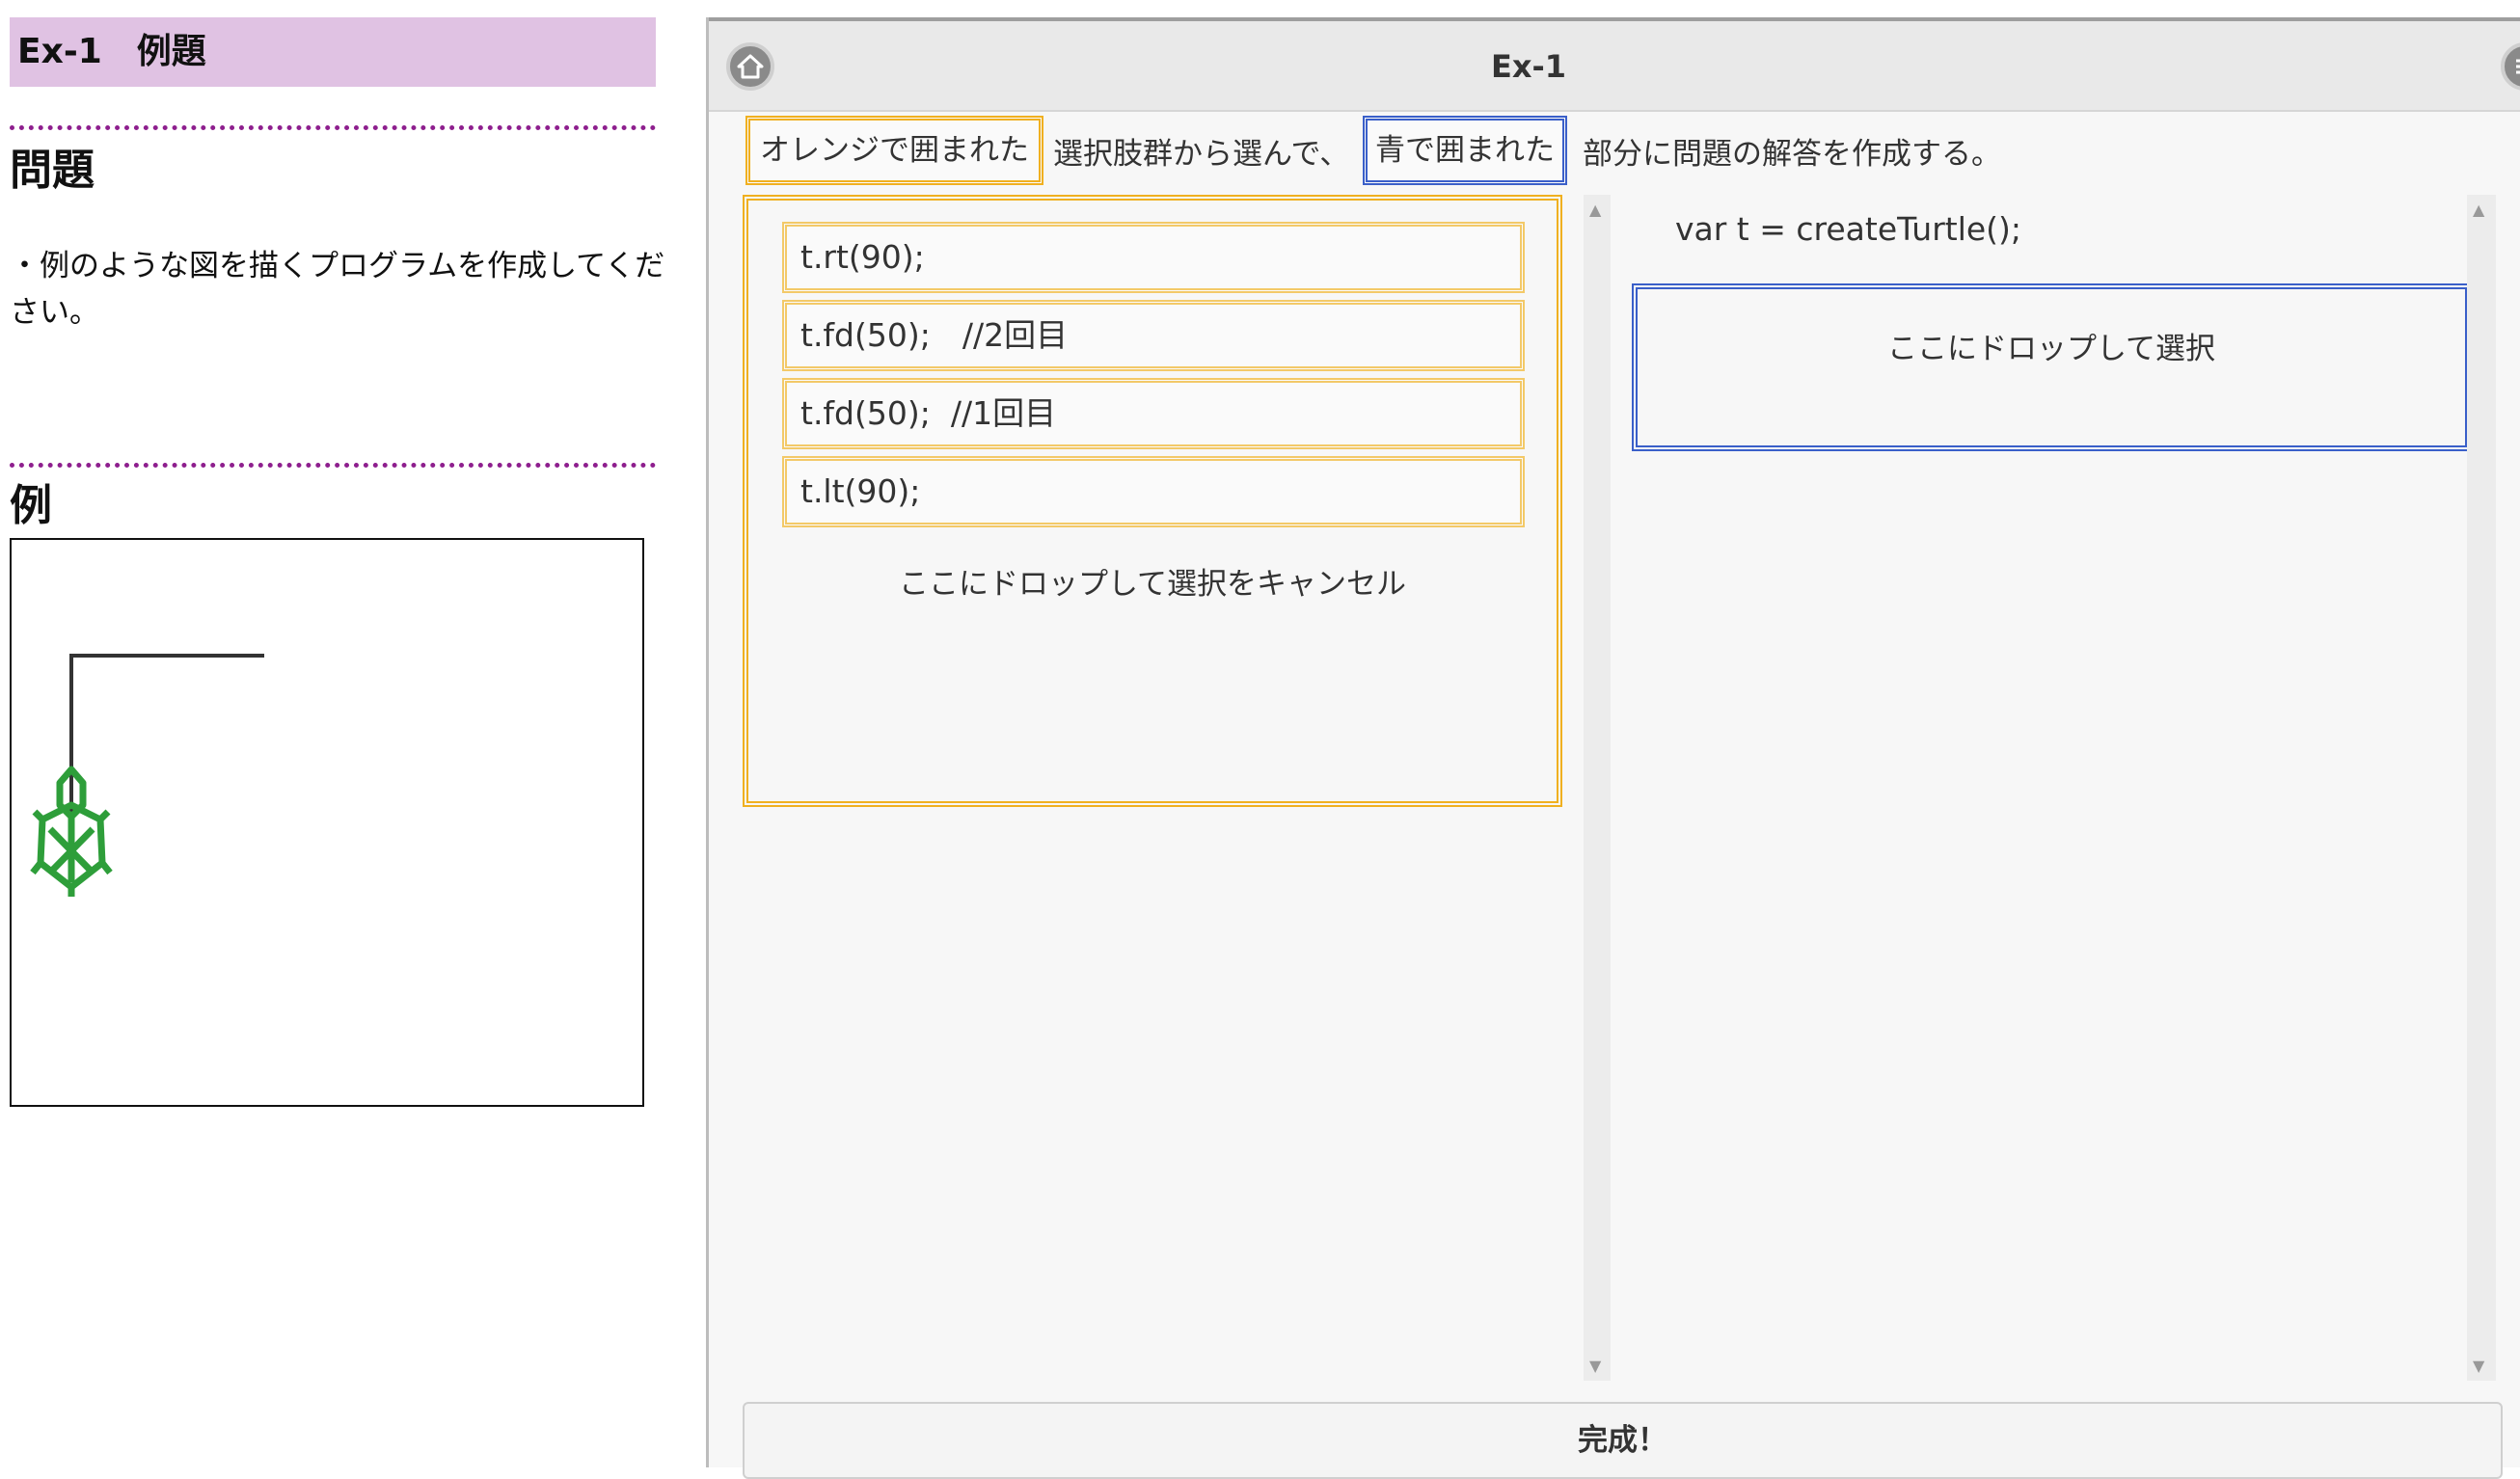  Describe the element at coordinates (53, 170) in the screenshot. I see `problem-heading: 問題` at that location.